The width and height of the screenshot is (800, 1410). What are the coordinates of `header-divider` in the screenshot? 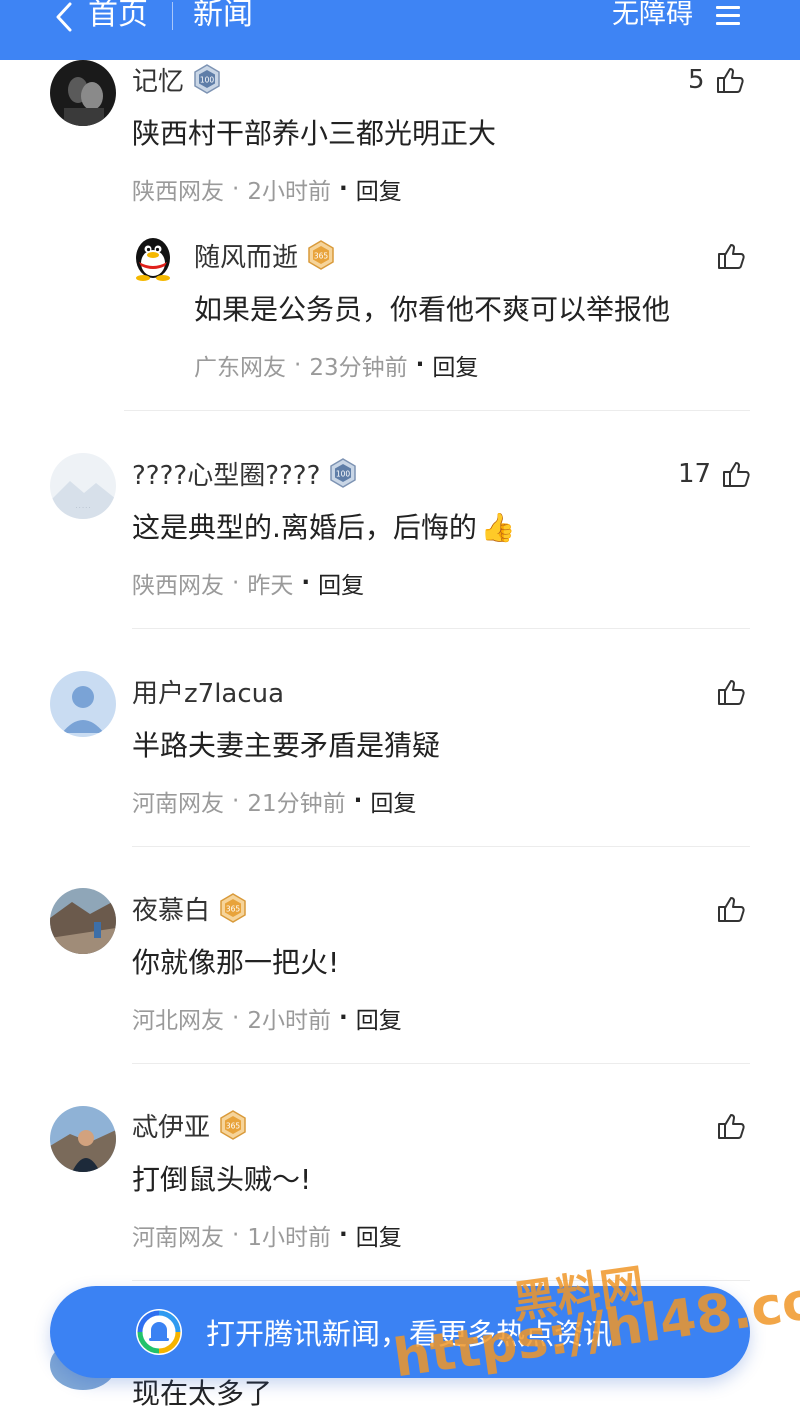 It's located at (172, 16).